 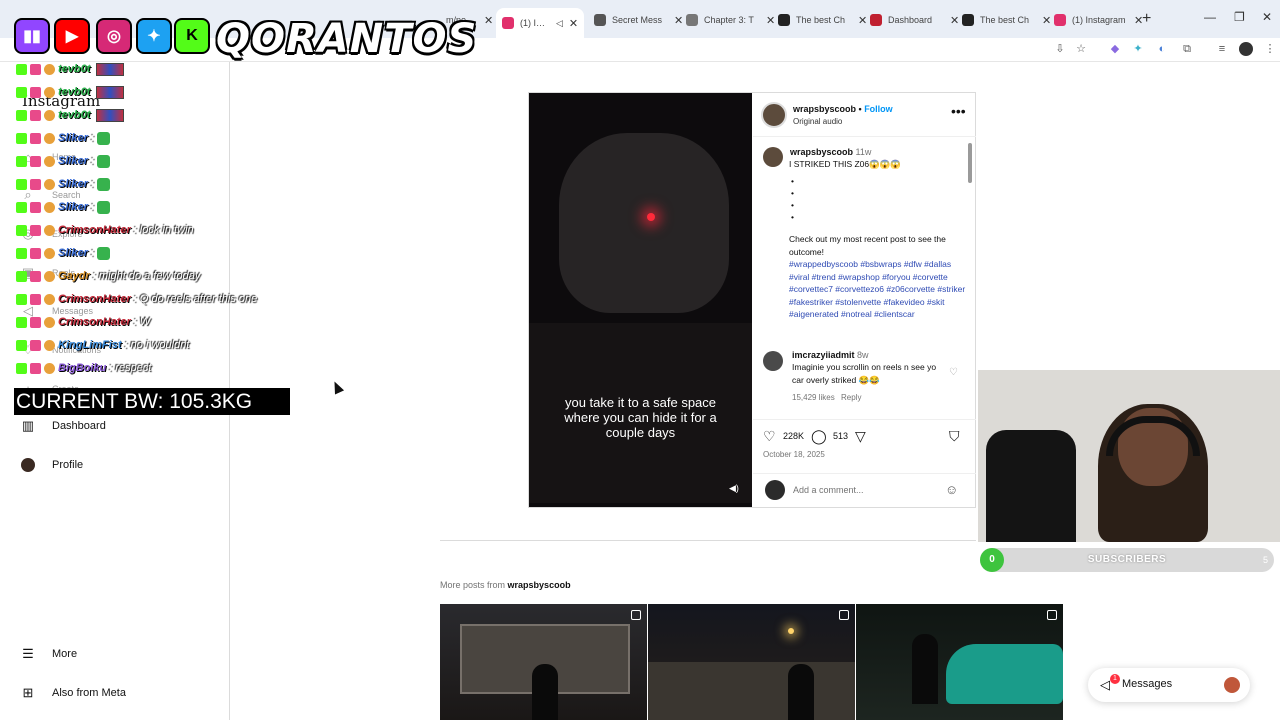 I want to click on profile-avatar-icon, so click(x=1246, y=49).